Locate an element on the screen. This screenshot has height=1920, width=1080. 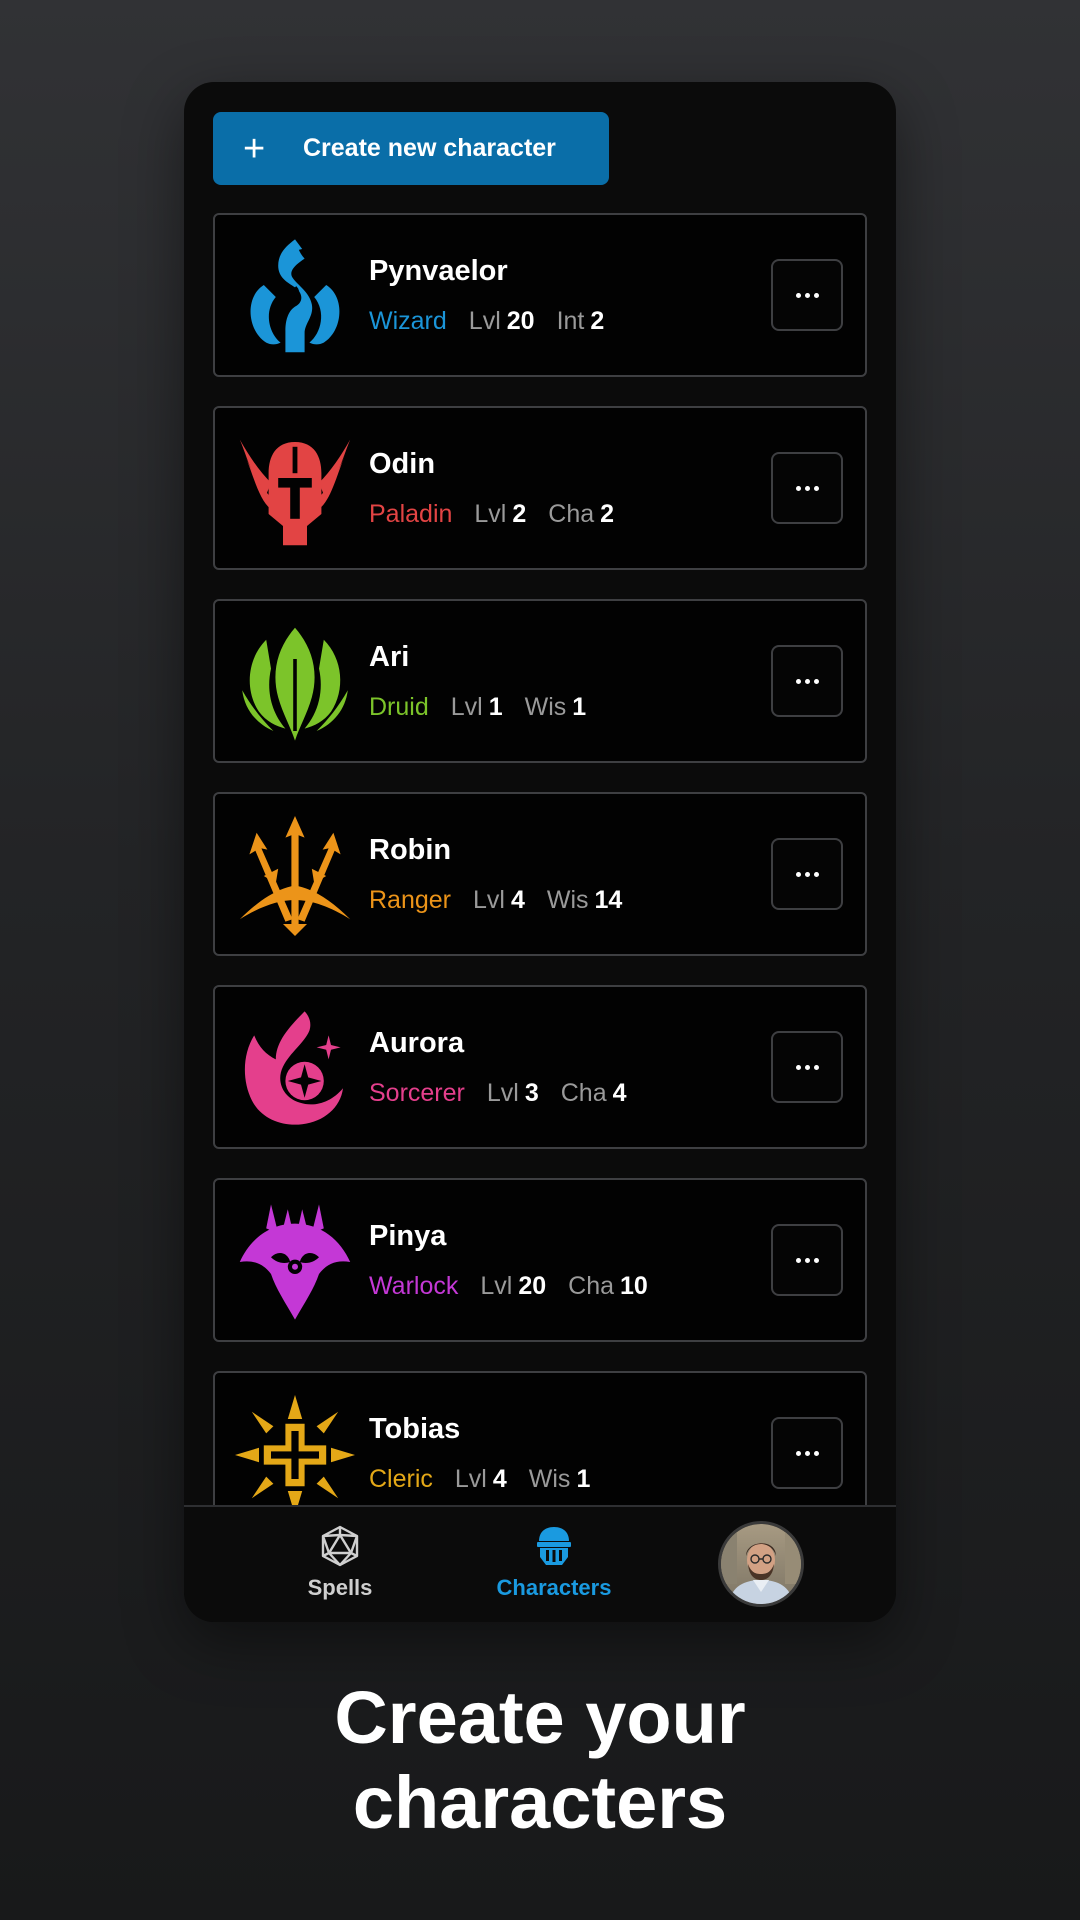
bottom-tab-bar: Spells Characters is located at coordinates (540, 1563).